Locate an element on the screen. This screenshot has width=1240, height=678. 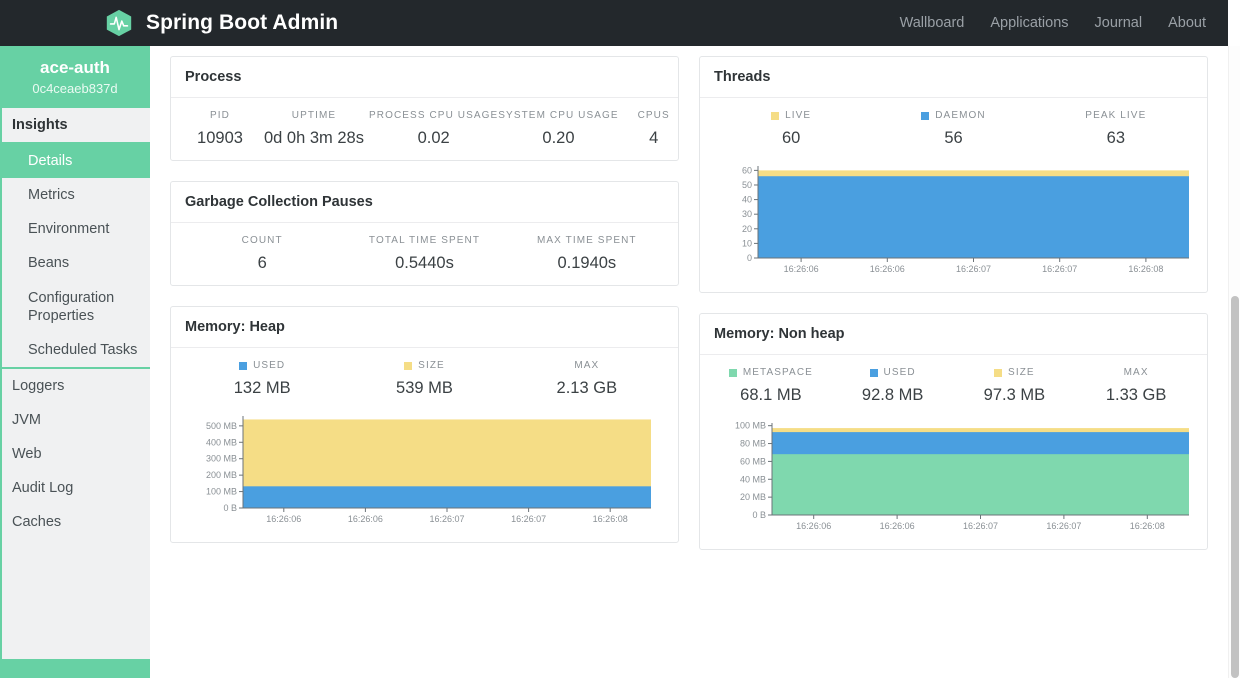
app-header: ace-auth 0c4ceaeb837d is located at coordinates (75, 77).